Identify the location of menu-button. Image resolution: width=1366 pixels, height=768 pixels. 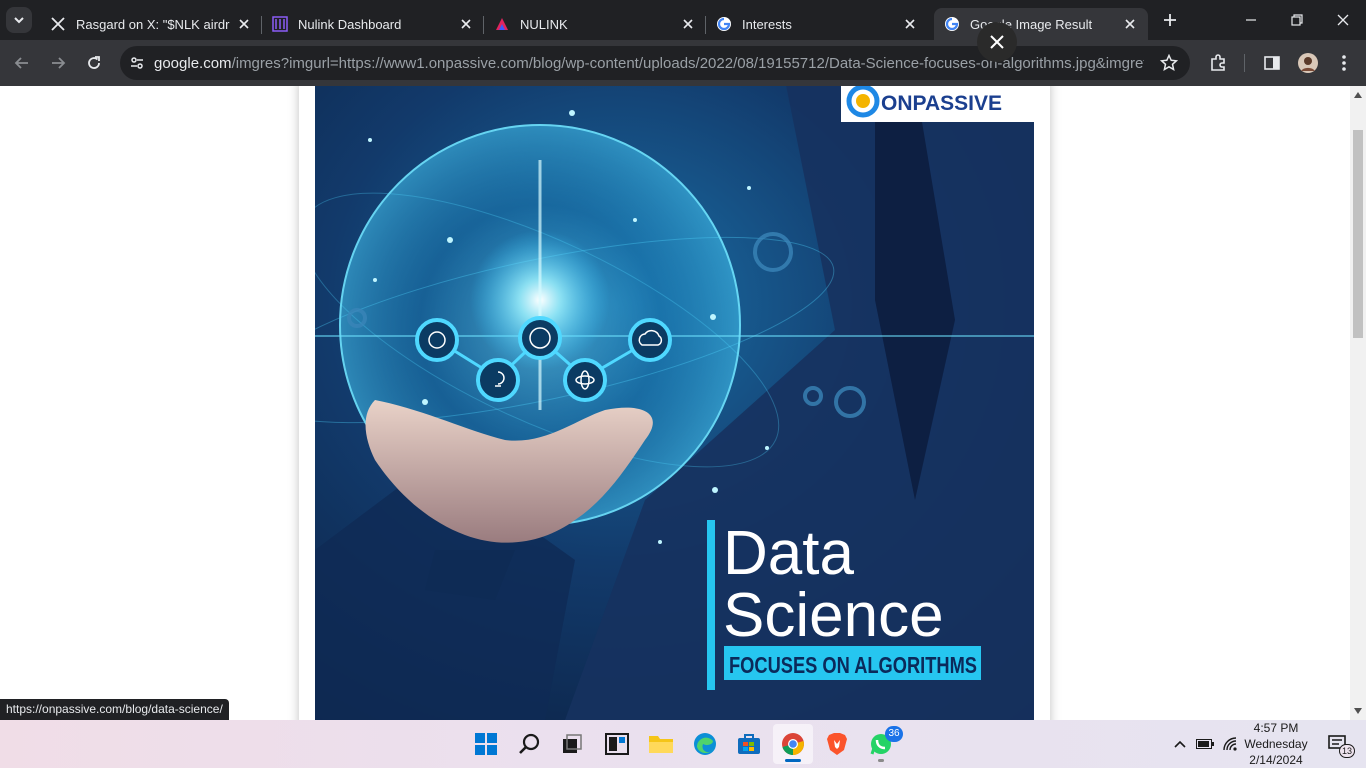
(1344, 63).